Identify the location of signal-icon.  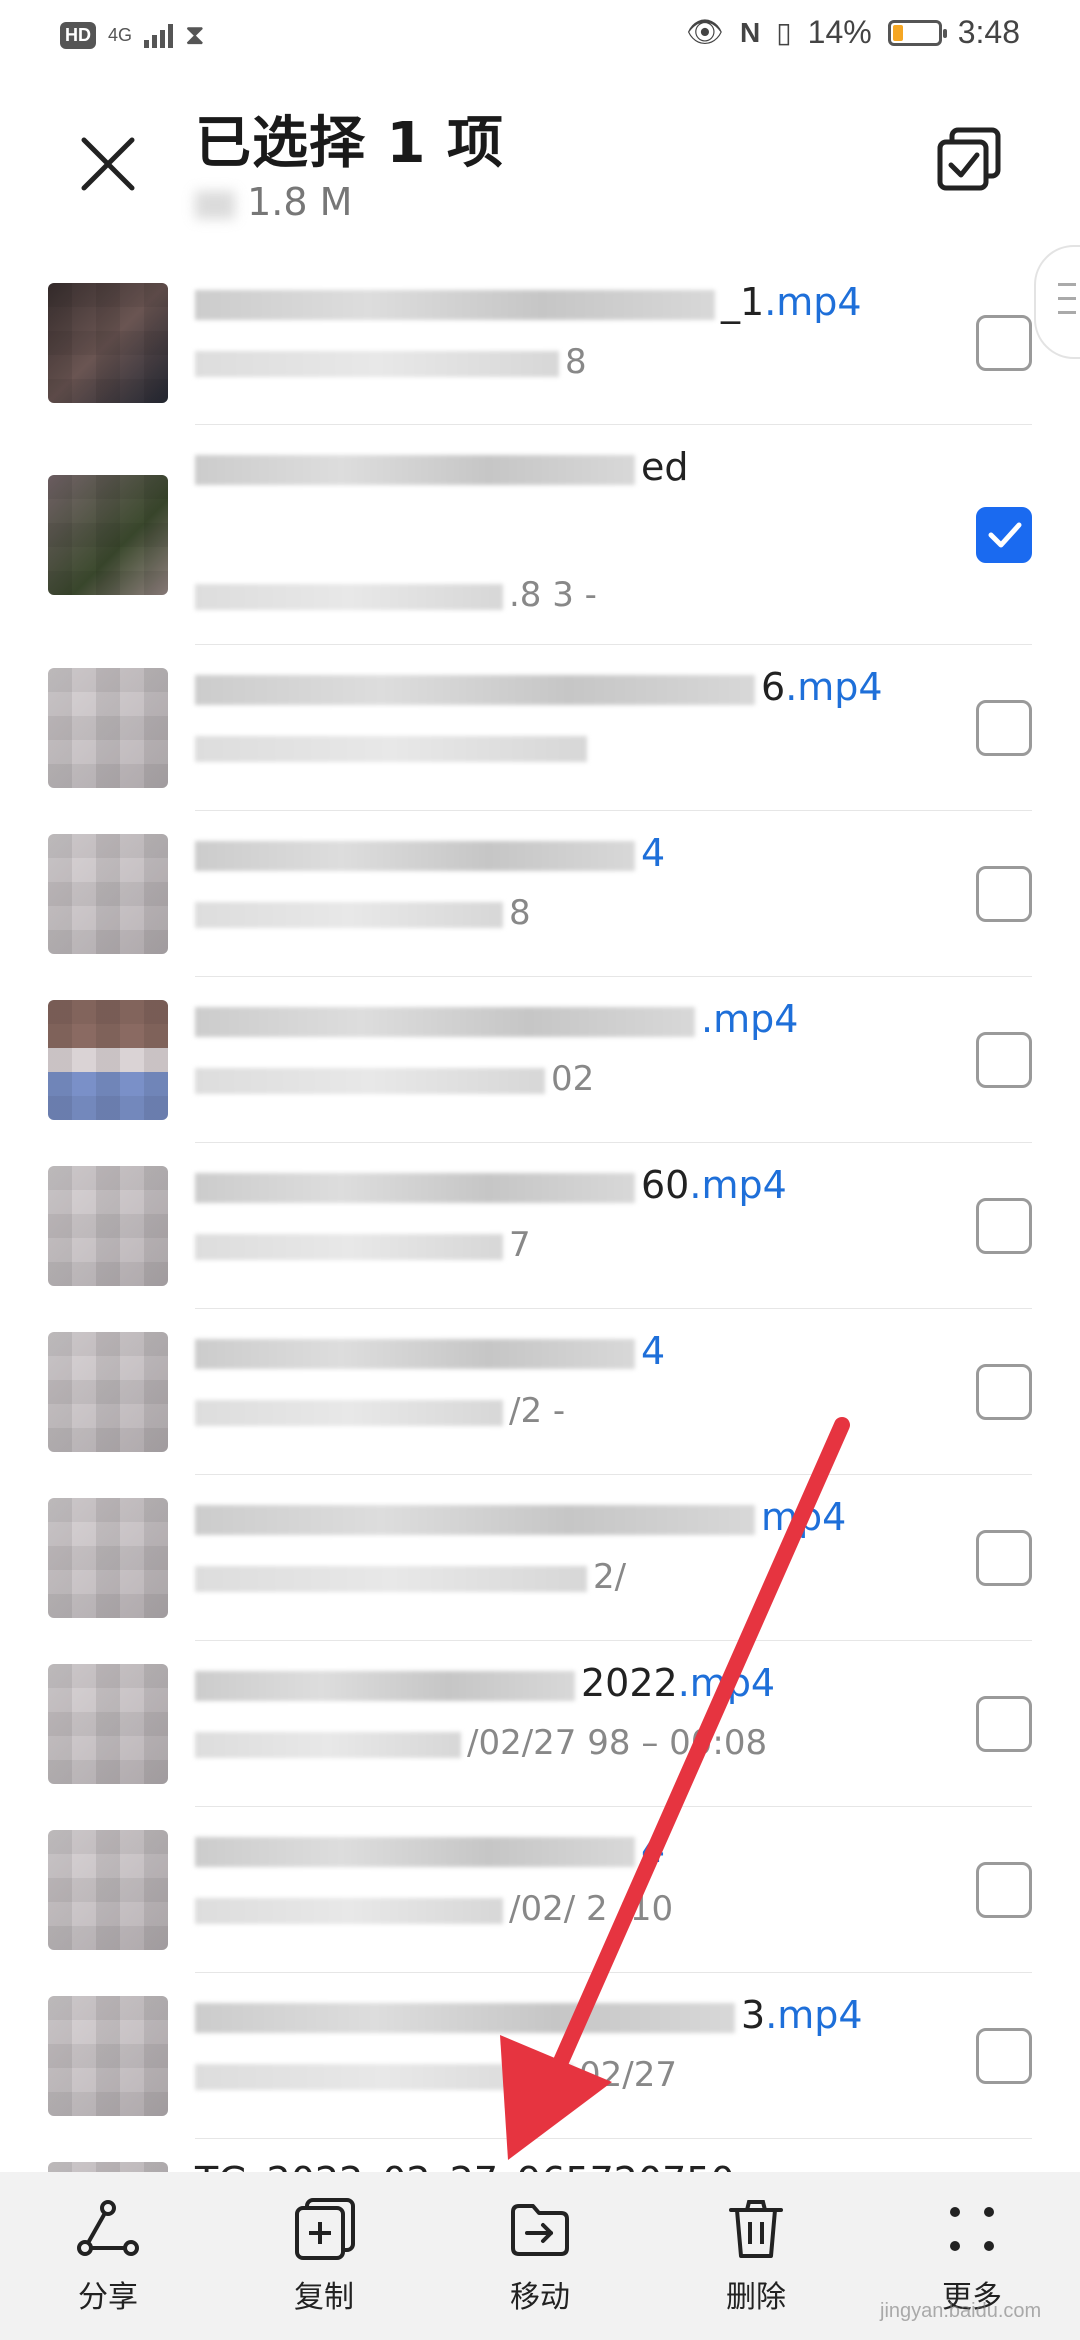
(159, 35).